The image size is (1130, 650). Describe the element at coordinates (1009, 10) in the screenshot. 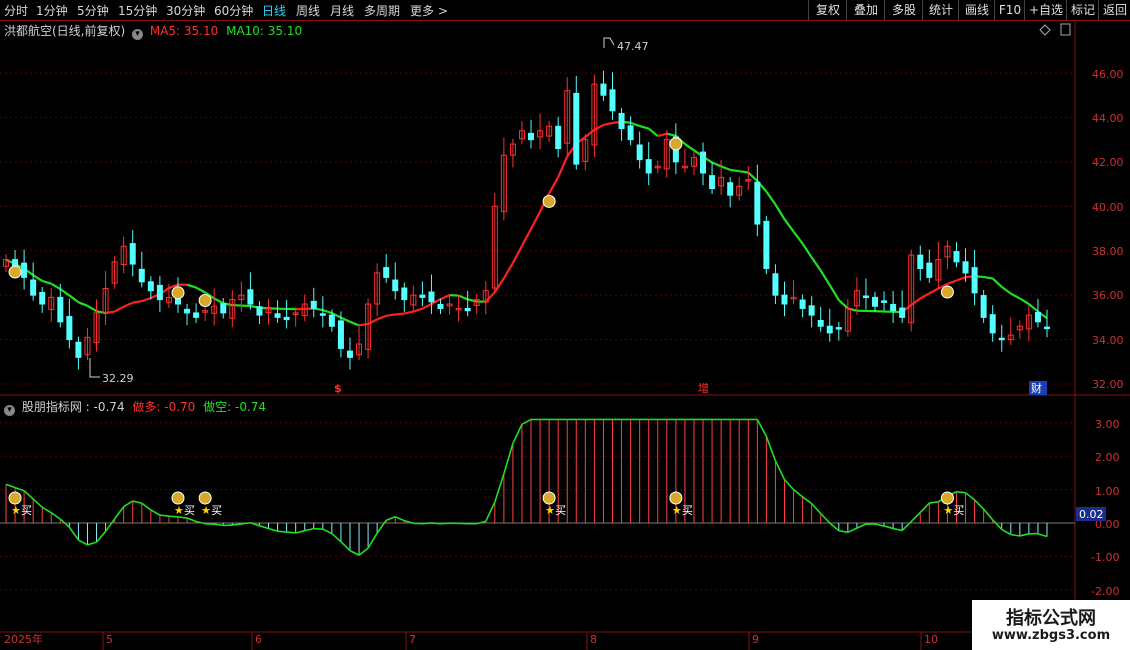

I see `f10-button: F10` at that location.